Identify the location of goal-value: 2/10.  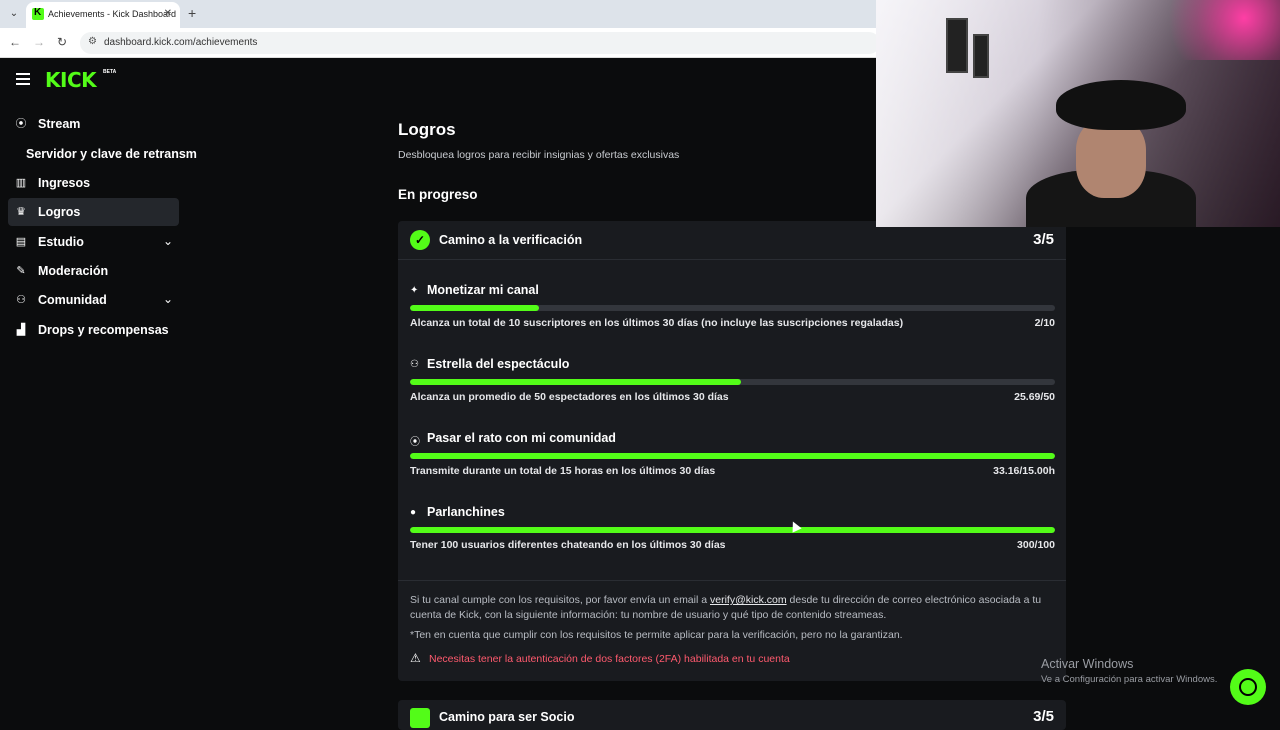
(1044, 323).